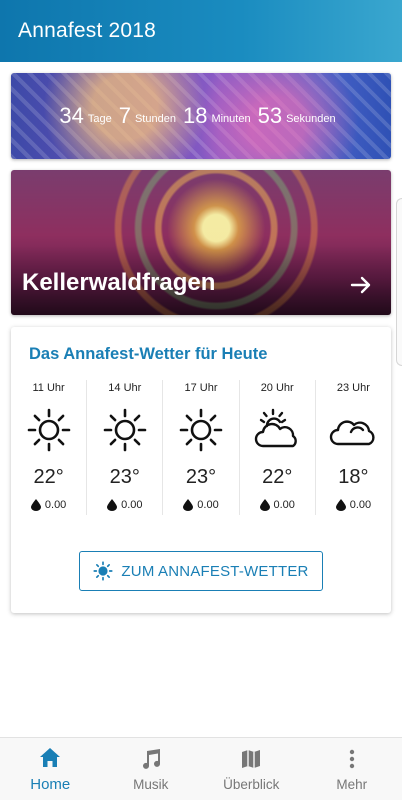 Image resolution: width=402 pixels, height=800 pixels. Describe the element at coordinates (353, 477) in the screenshot. I see `forecast-temp: 18°` at that location.